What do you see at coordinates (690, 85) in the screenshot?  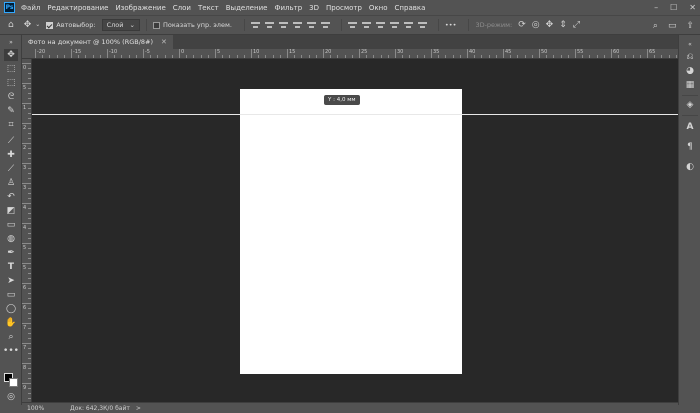 I see `swatches-icon: ▦` at bounding box center [690, 85].